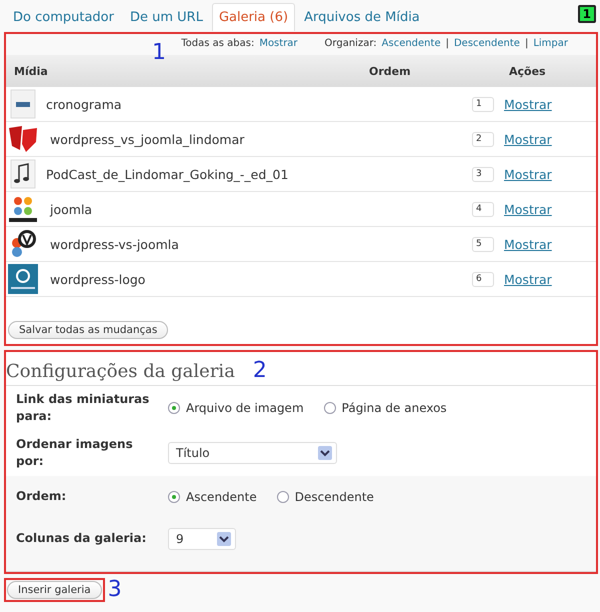  Describe the element at coordinates (483, 104) in the screenshot. I see `order-field: 1` at that location.